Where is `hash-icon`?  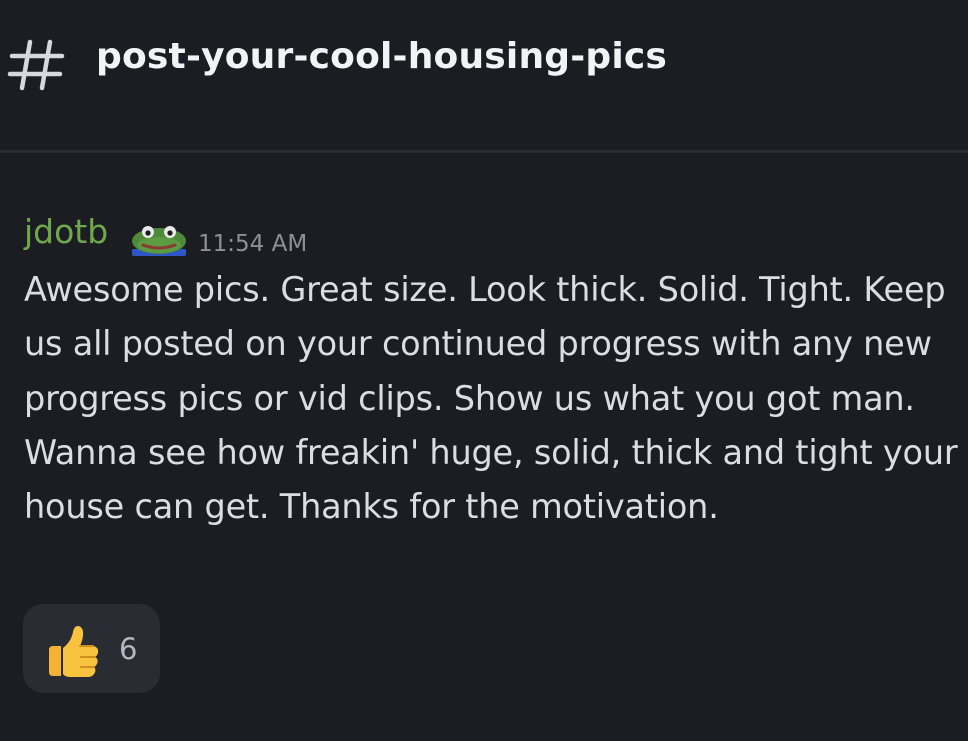 hash-icon is located at coordinates (36, 65).